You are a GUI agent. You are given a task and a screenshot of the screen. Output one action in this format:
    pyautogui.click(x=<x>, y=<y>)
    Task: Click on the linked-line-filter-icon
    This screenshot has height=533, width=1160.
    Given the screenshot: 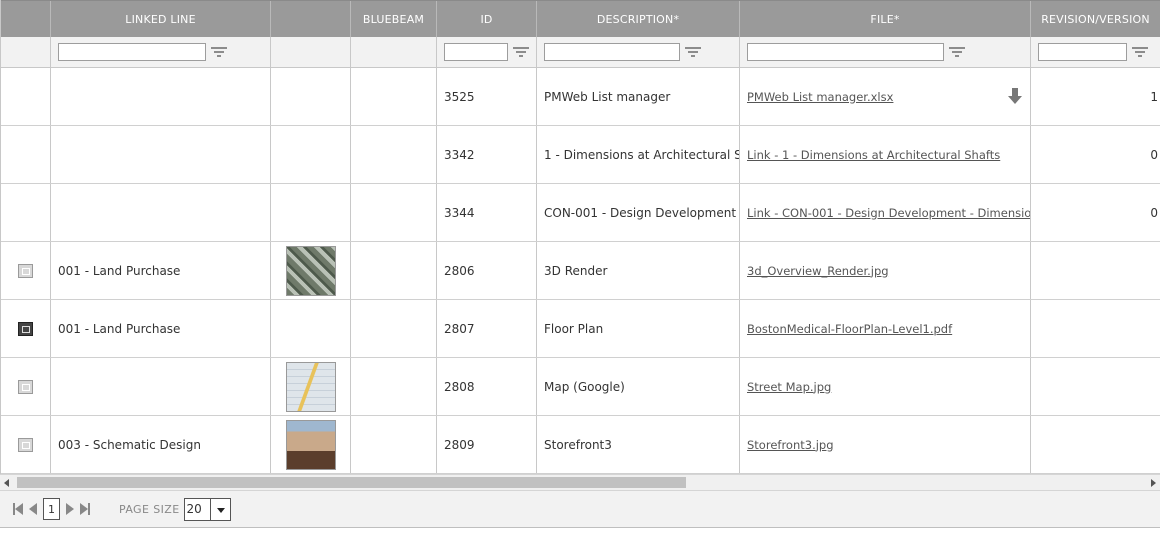 What is the action you would take?
    pyautogui.click(x=219, y=52)
    